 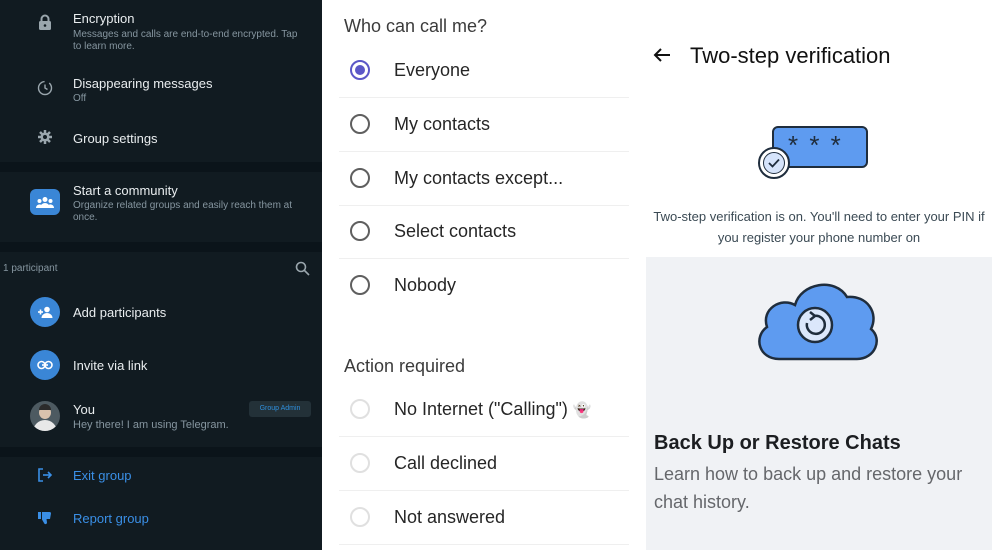 I want to click on gear-icon, so click(x=45, y=137).